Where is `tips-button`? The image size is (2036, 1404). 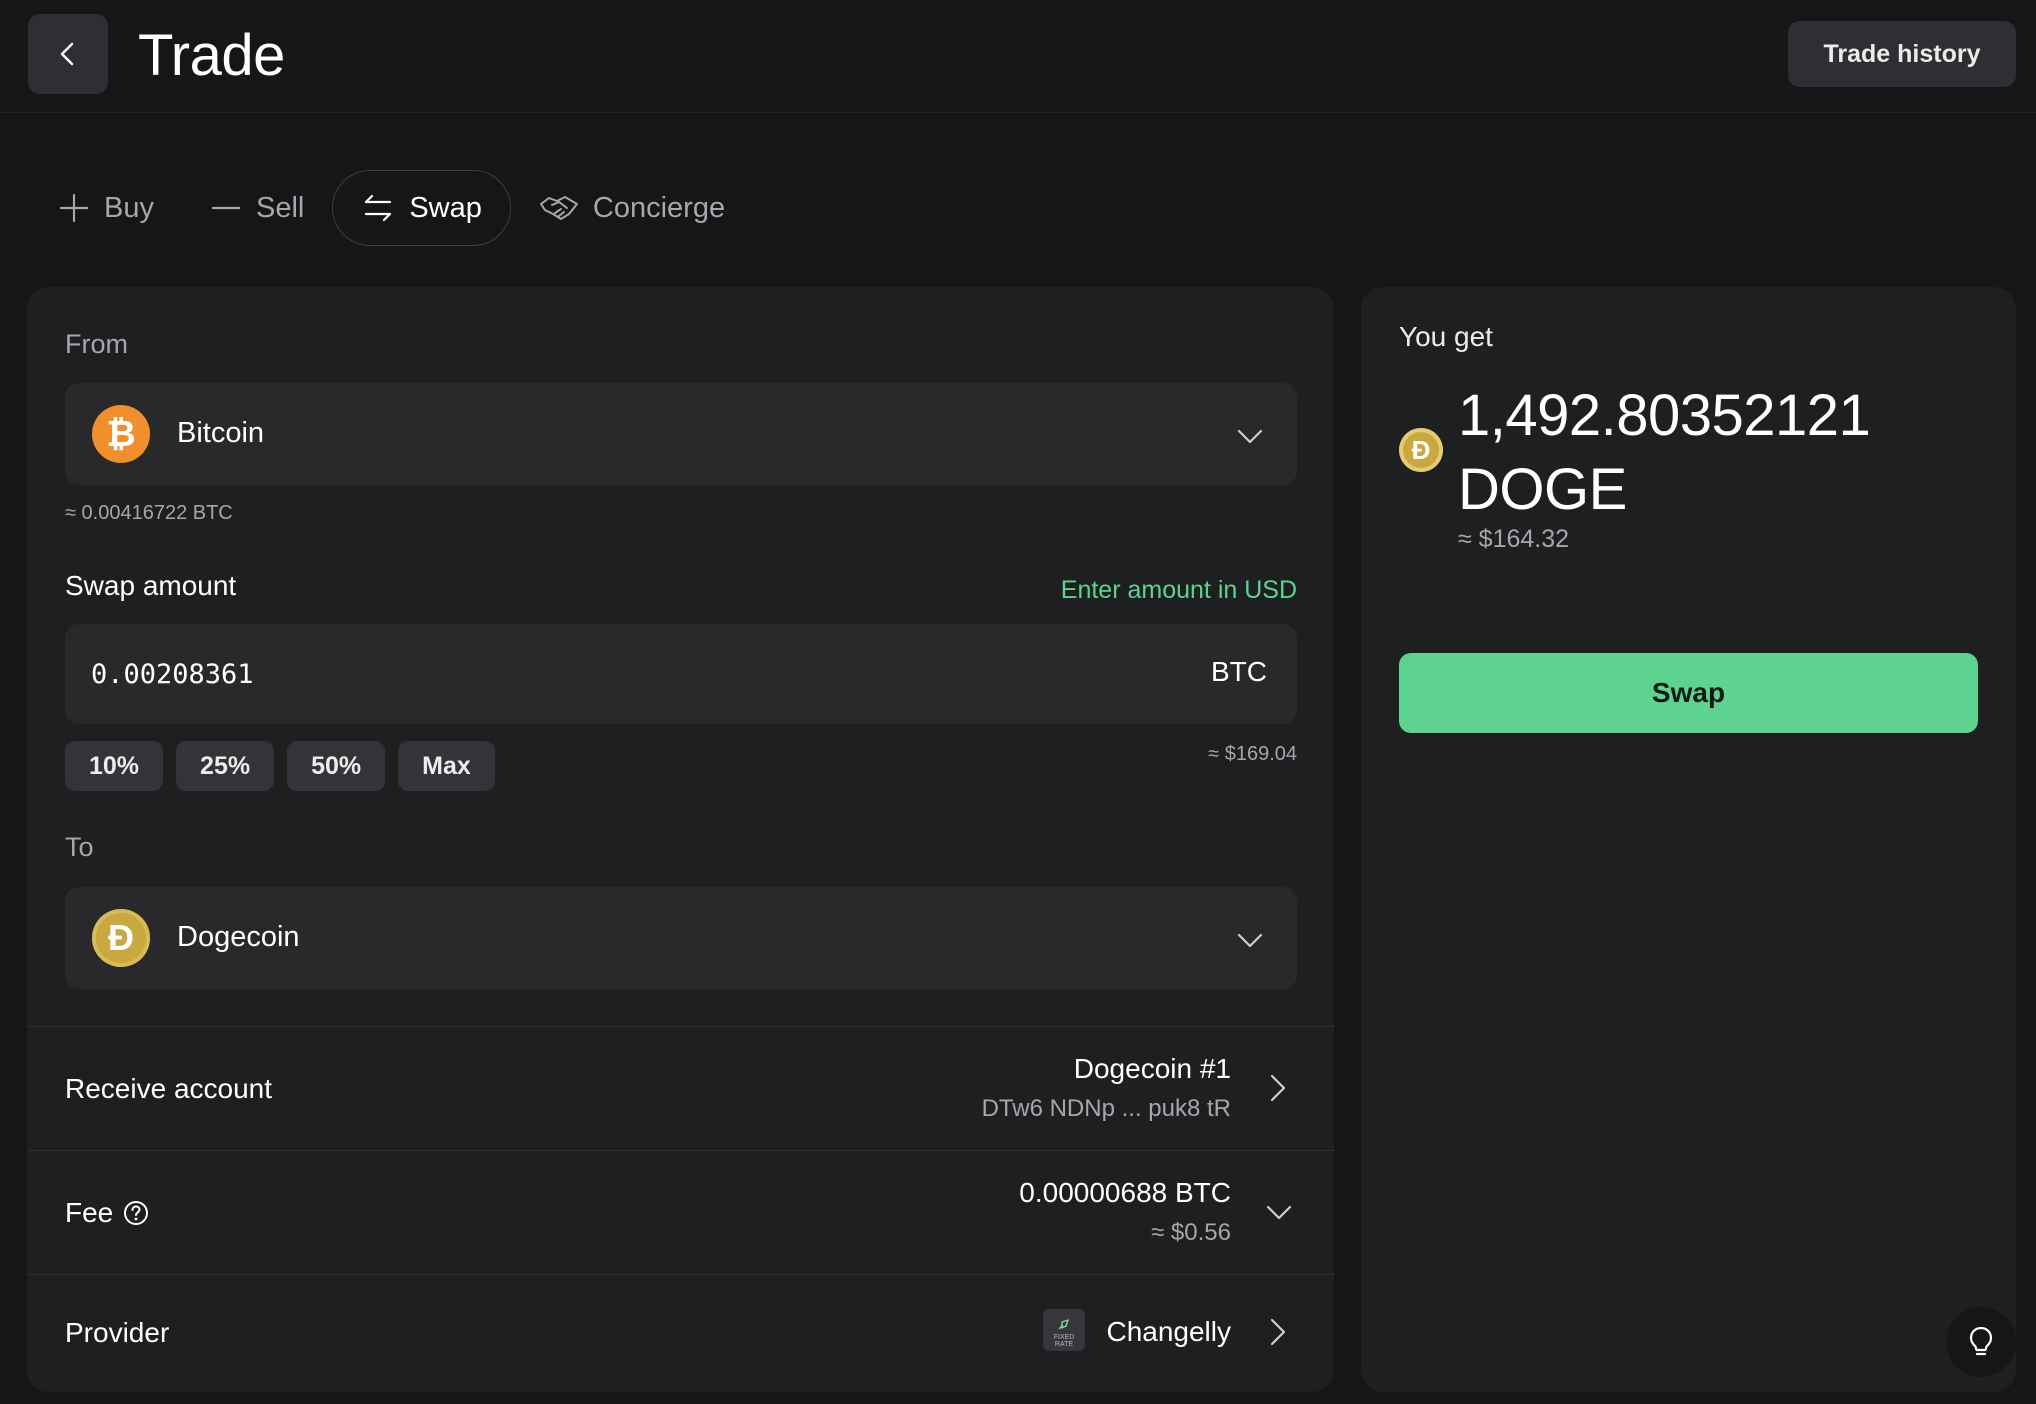
tips-button is located at coordinates (1981, 1342).